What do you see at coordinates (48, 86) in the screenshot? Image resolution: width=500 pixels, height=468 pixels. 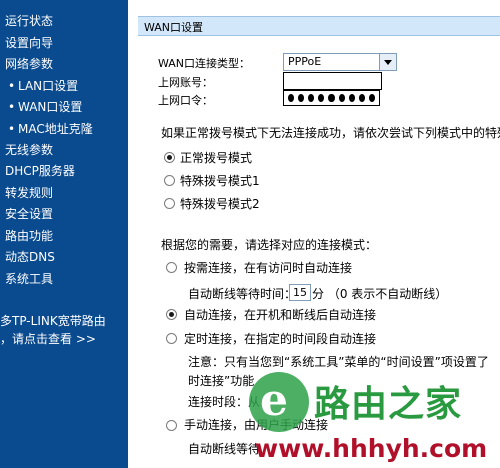 I see `sidebar-item-label: LAN口设置` at bounding box center [48, 86].